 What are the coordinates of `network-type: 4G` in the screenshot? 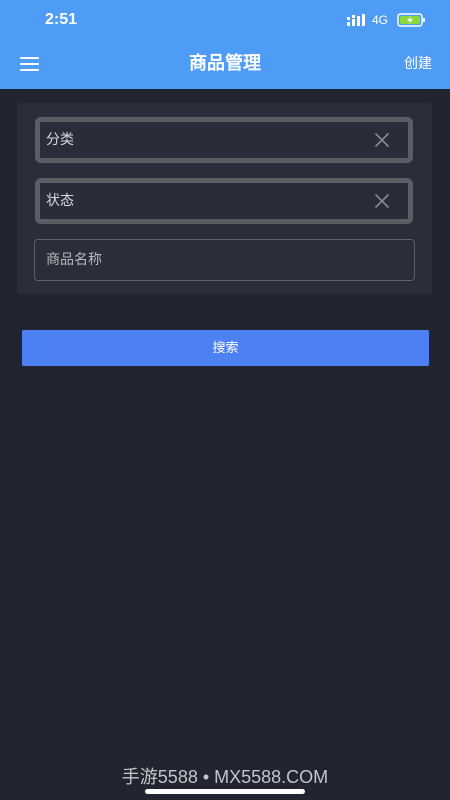 It's located at (380, 20).